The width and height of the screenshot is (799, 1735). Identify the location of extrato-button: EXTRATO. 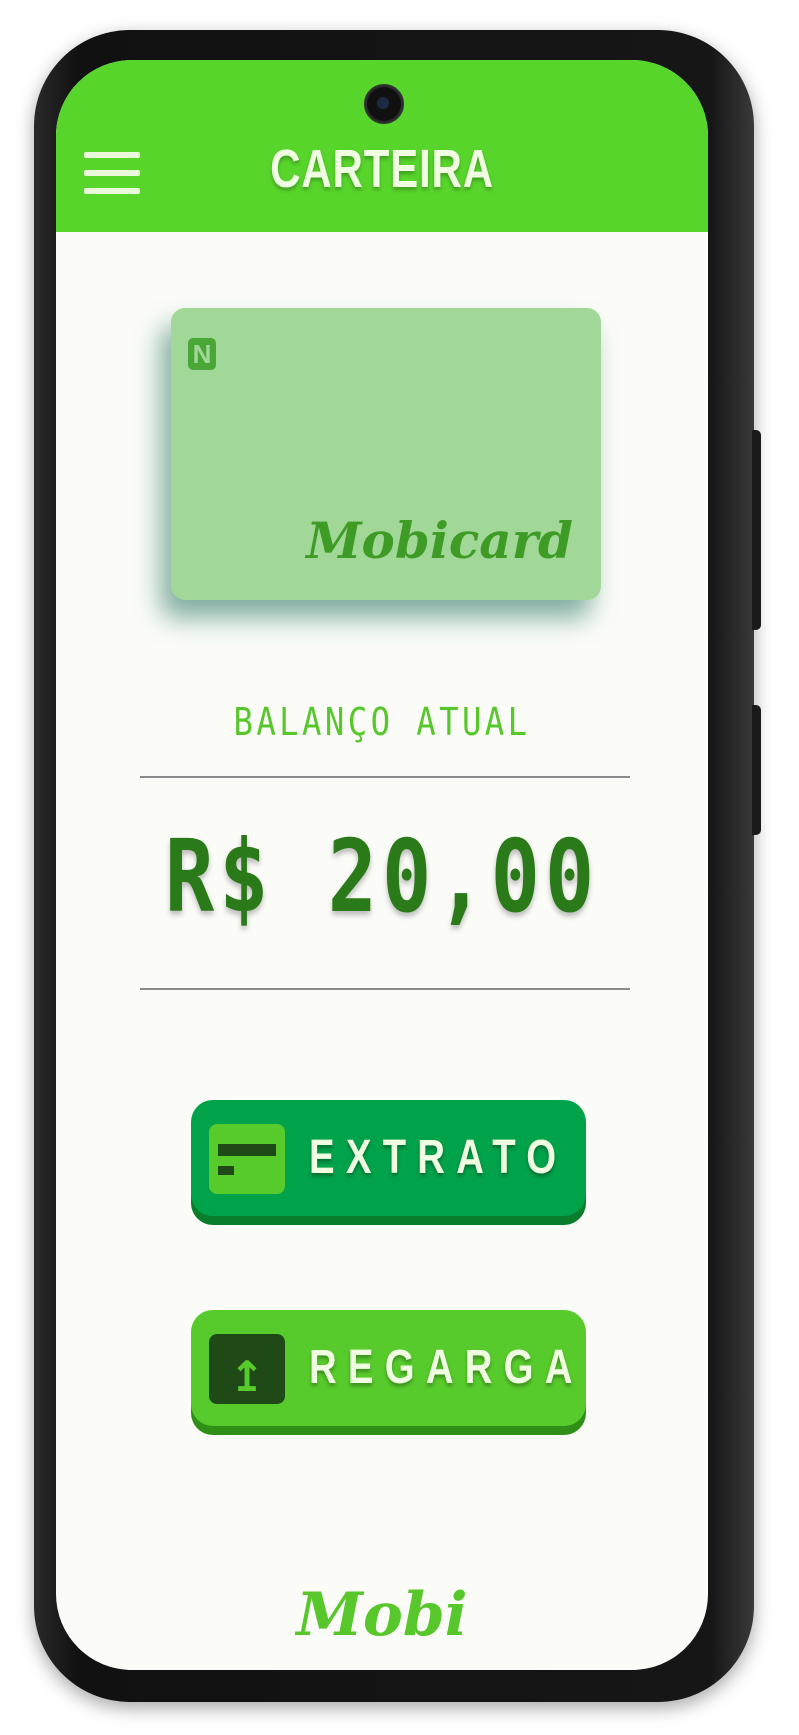
(388, 1158).